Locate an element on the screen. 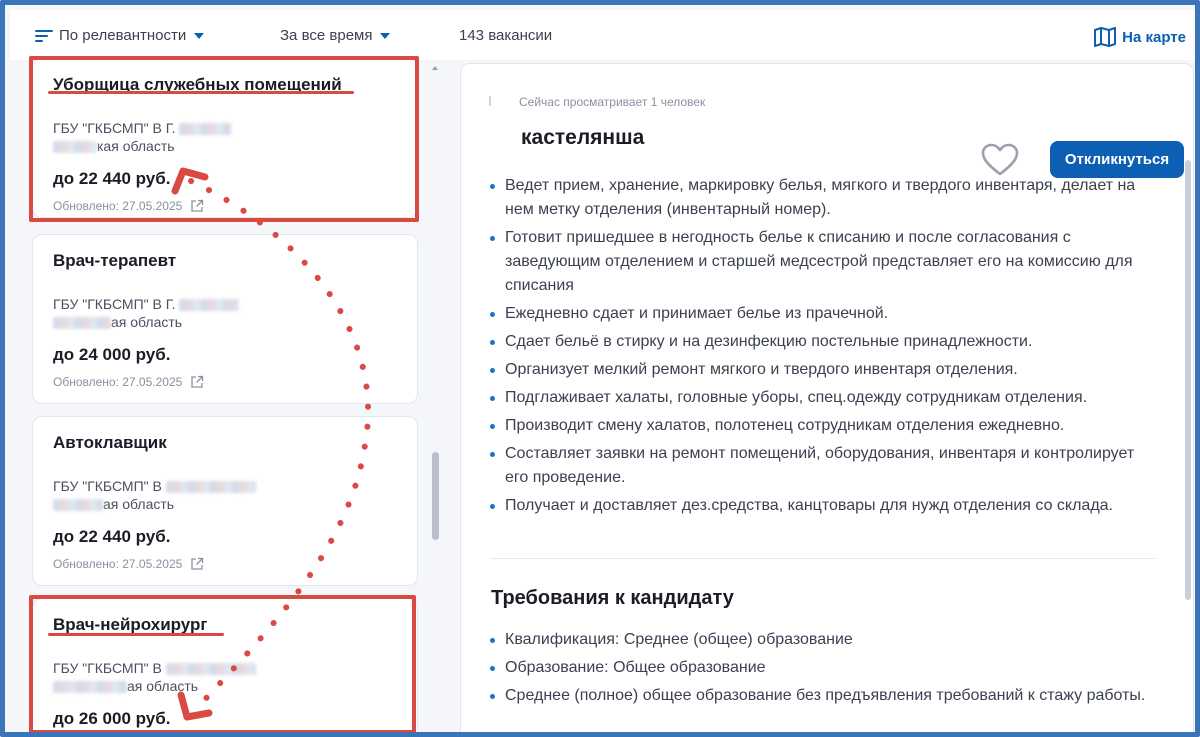 The image size is (1200, 737). scroll-up-arrow is located at coordinates (435, 68).